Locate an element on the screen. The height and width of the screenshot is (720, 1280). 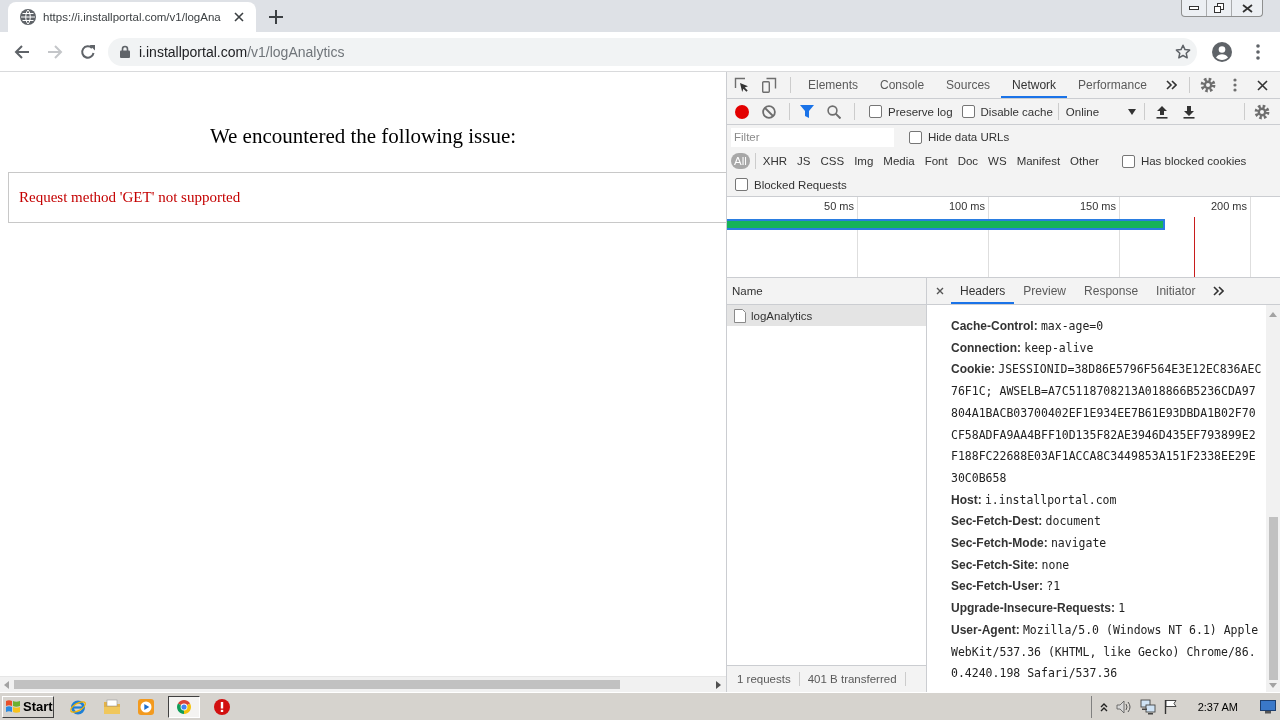
error-message: Request method 'GET' not supported is located at coordinates (130, 197).